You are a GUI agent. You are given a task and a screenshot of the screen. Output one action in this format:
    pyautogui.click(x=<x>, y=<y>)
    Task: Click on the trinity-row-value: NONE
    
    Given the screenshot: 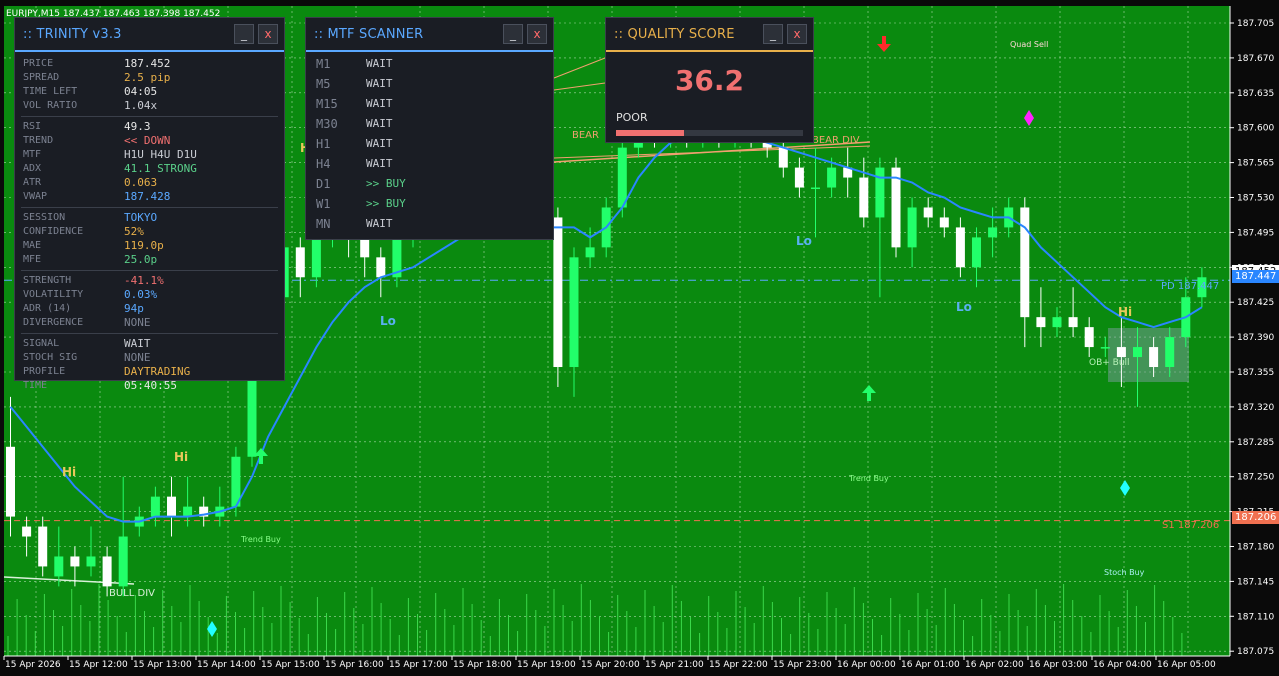 What is the action you would take?
    pyautogui.click(x=137, y=322)
    